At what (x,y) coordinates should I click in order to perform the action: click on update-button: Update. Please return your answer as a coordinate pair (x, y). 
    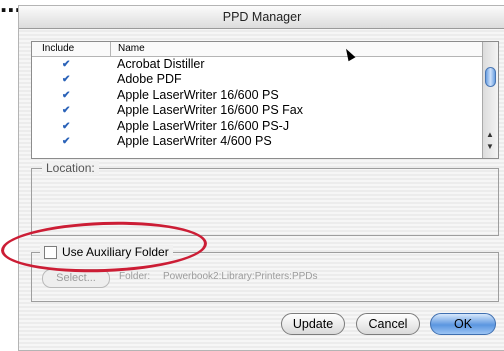
    Looking at the image, I should click on (313, 324).